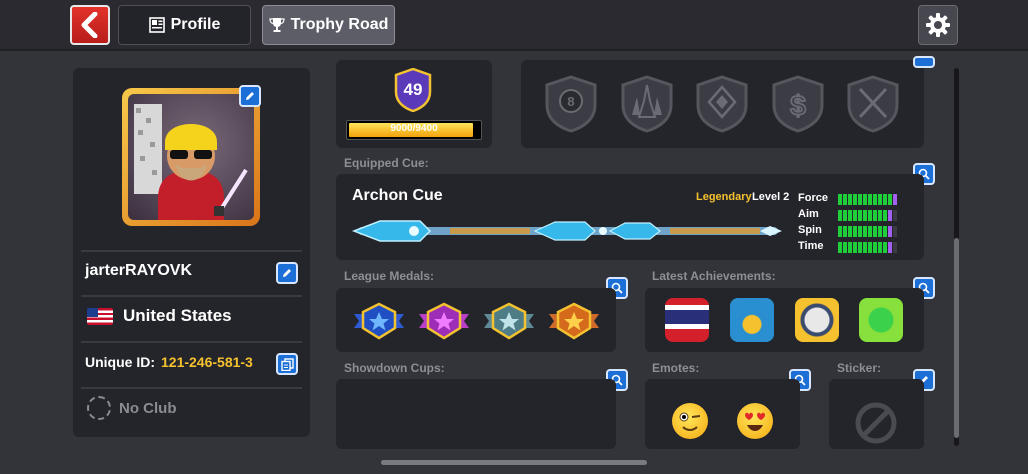 The width and height of the screenshot is (1028, 474). What do you see at coordinates (571, 104) in the screenshot?
I see `8-ball-shield-icon: 8` at bounding box center [571, 104].